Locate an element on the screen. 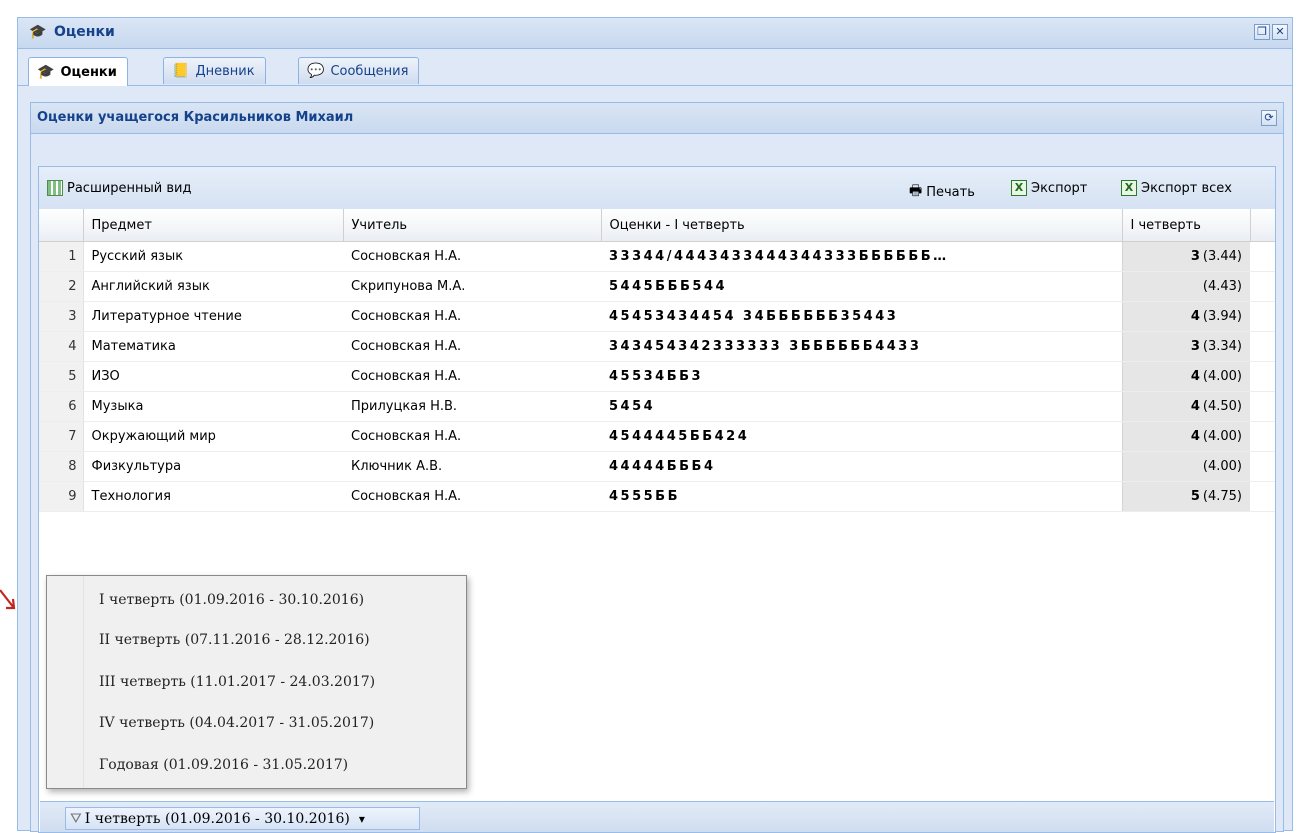 The width and height of the screenshot is (1308, 833). tab-diary: 📒 Дневник is located at coordinates (214, 70).